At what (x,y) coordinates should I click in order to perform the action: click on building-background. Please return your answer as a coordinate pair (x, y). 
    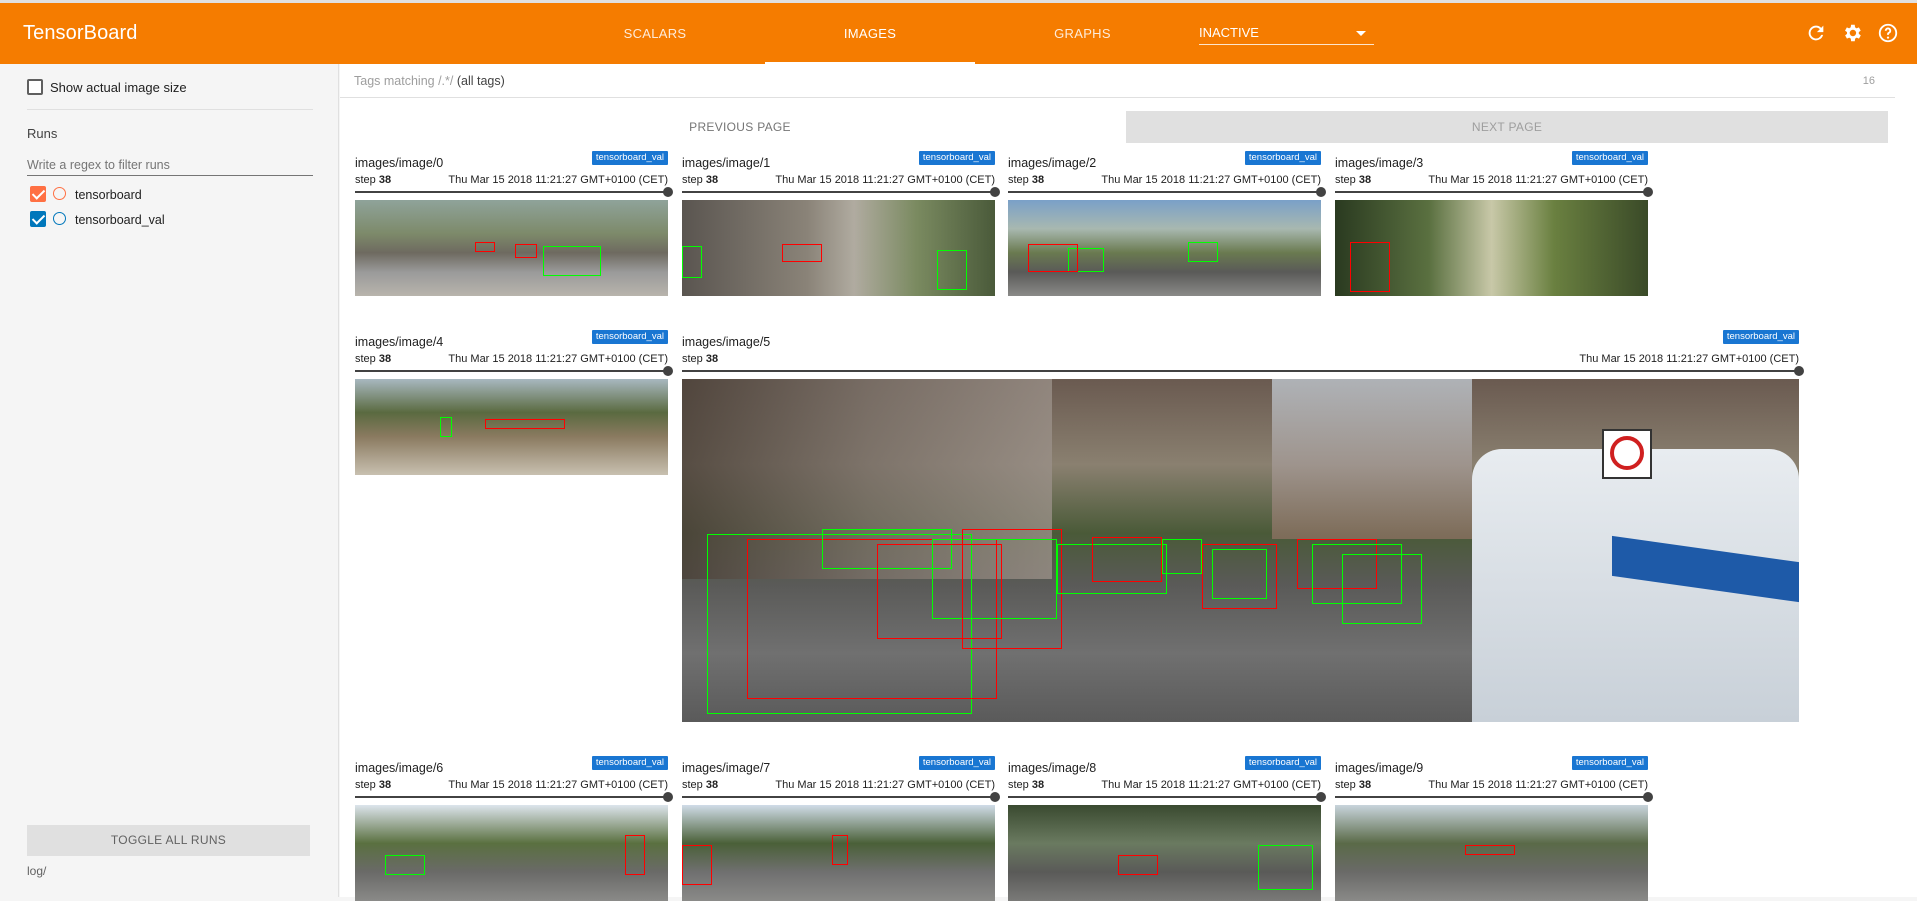
    Looking at the image, I should click on (1372, 459).